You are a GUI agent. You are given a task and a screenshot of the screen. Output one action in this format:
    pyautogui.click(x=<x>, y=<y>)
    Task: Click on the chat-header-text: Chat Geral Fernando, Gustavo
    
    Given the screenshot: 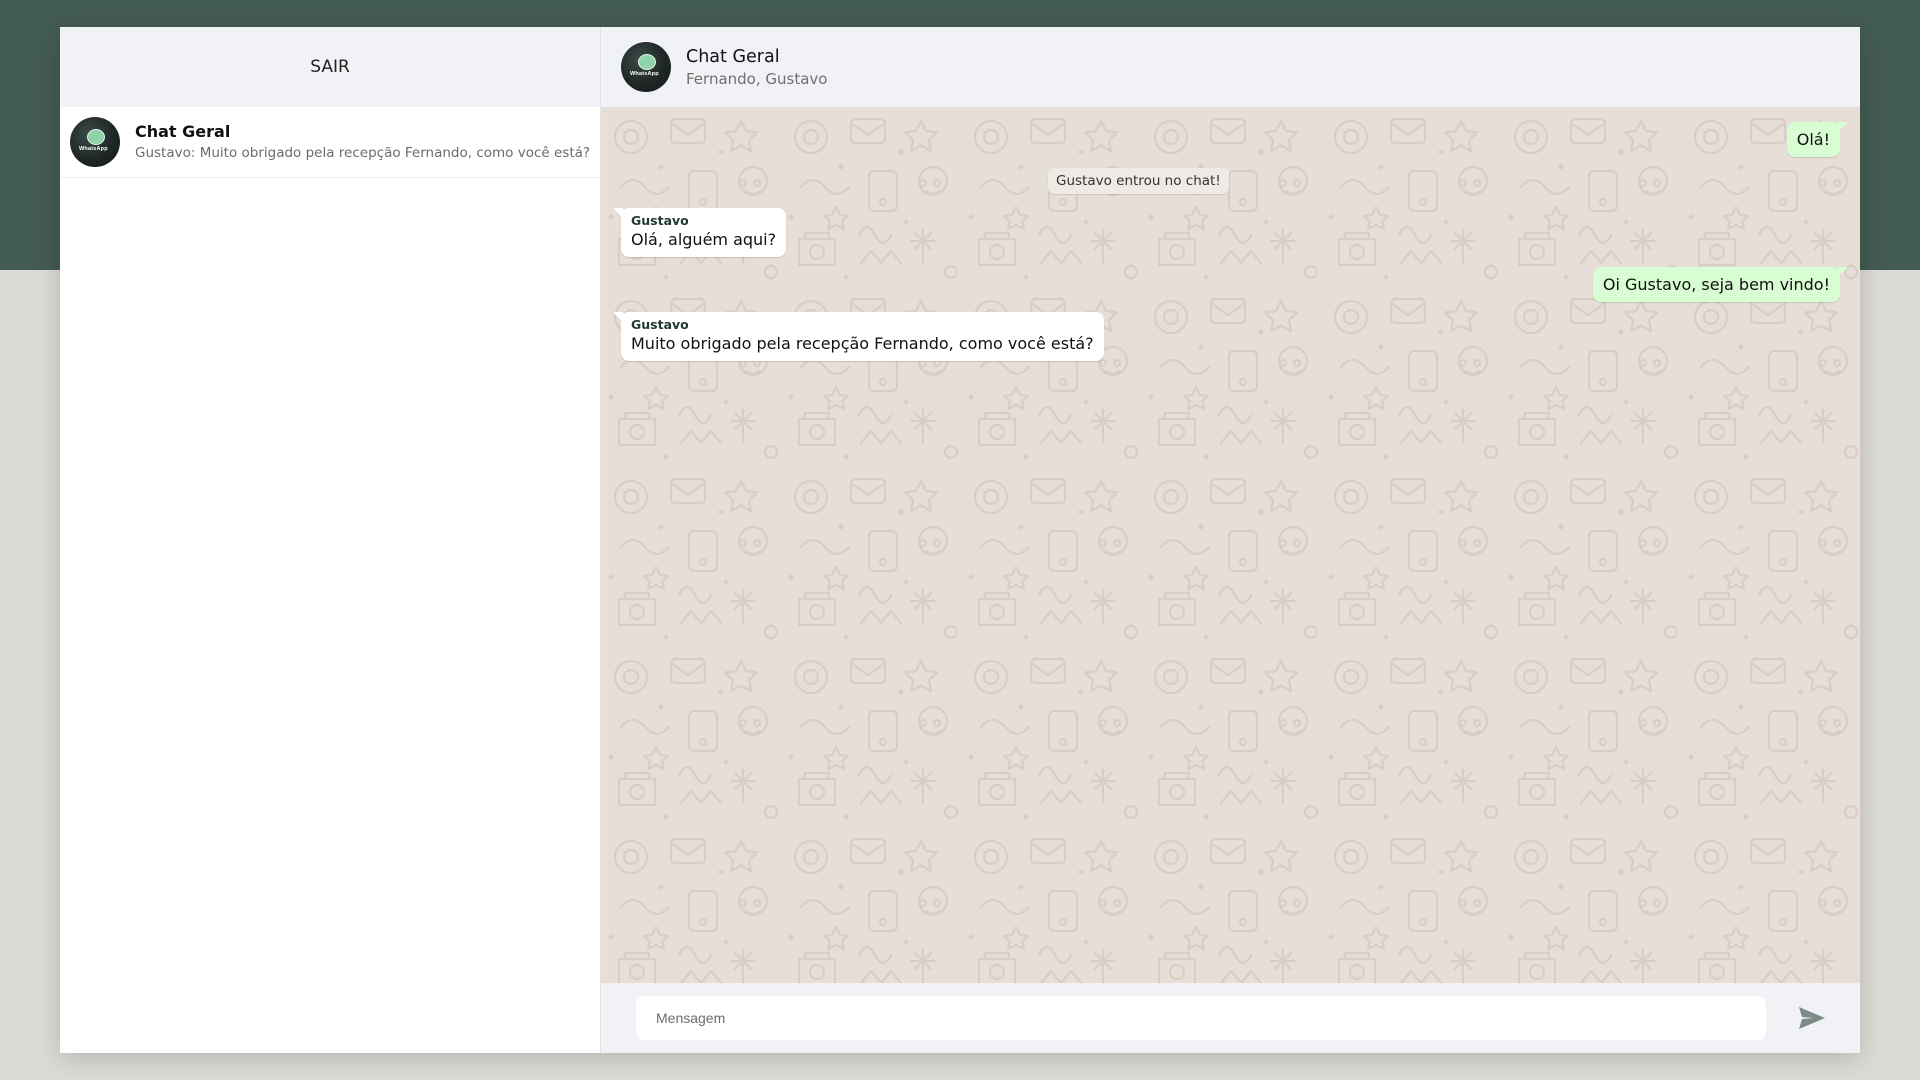 What is the action you would take?
    pyautogui.click(x=756, y=67)
    